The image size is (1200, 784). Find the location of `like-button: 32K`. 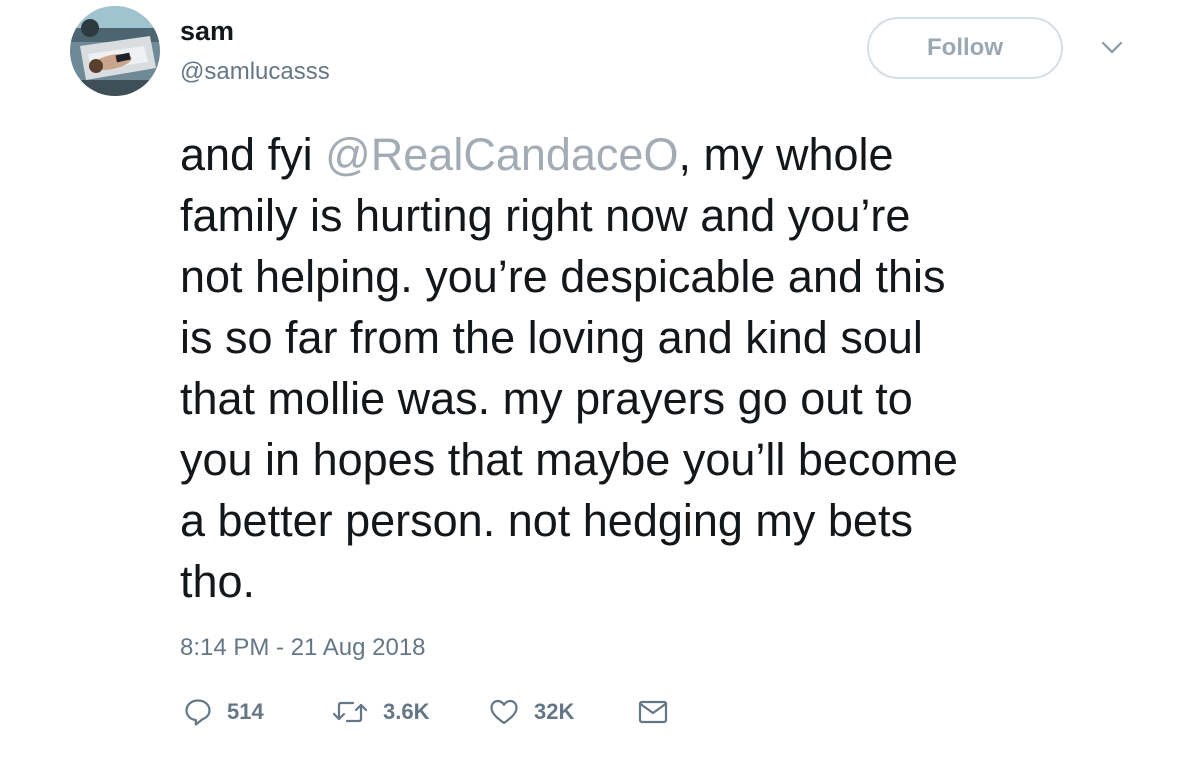

like-button: 32K is located at coordinates (531, 712).